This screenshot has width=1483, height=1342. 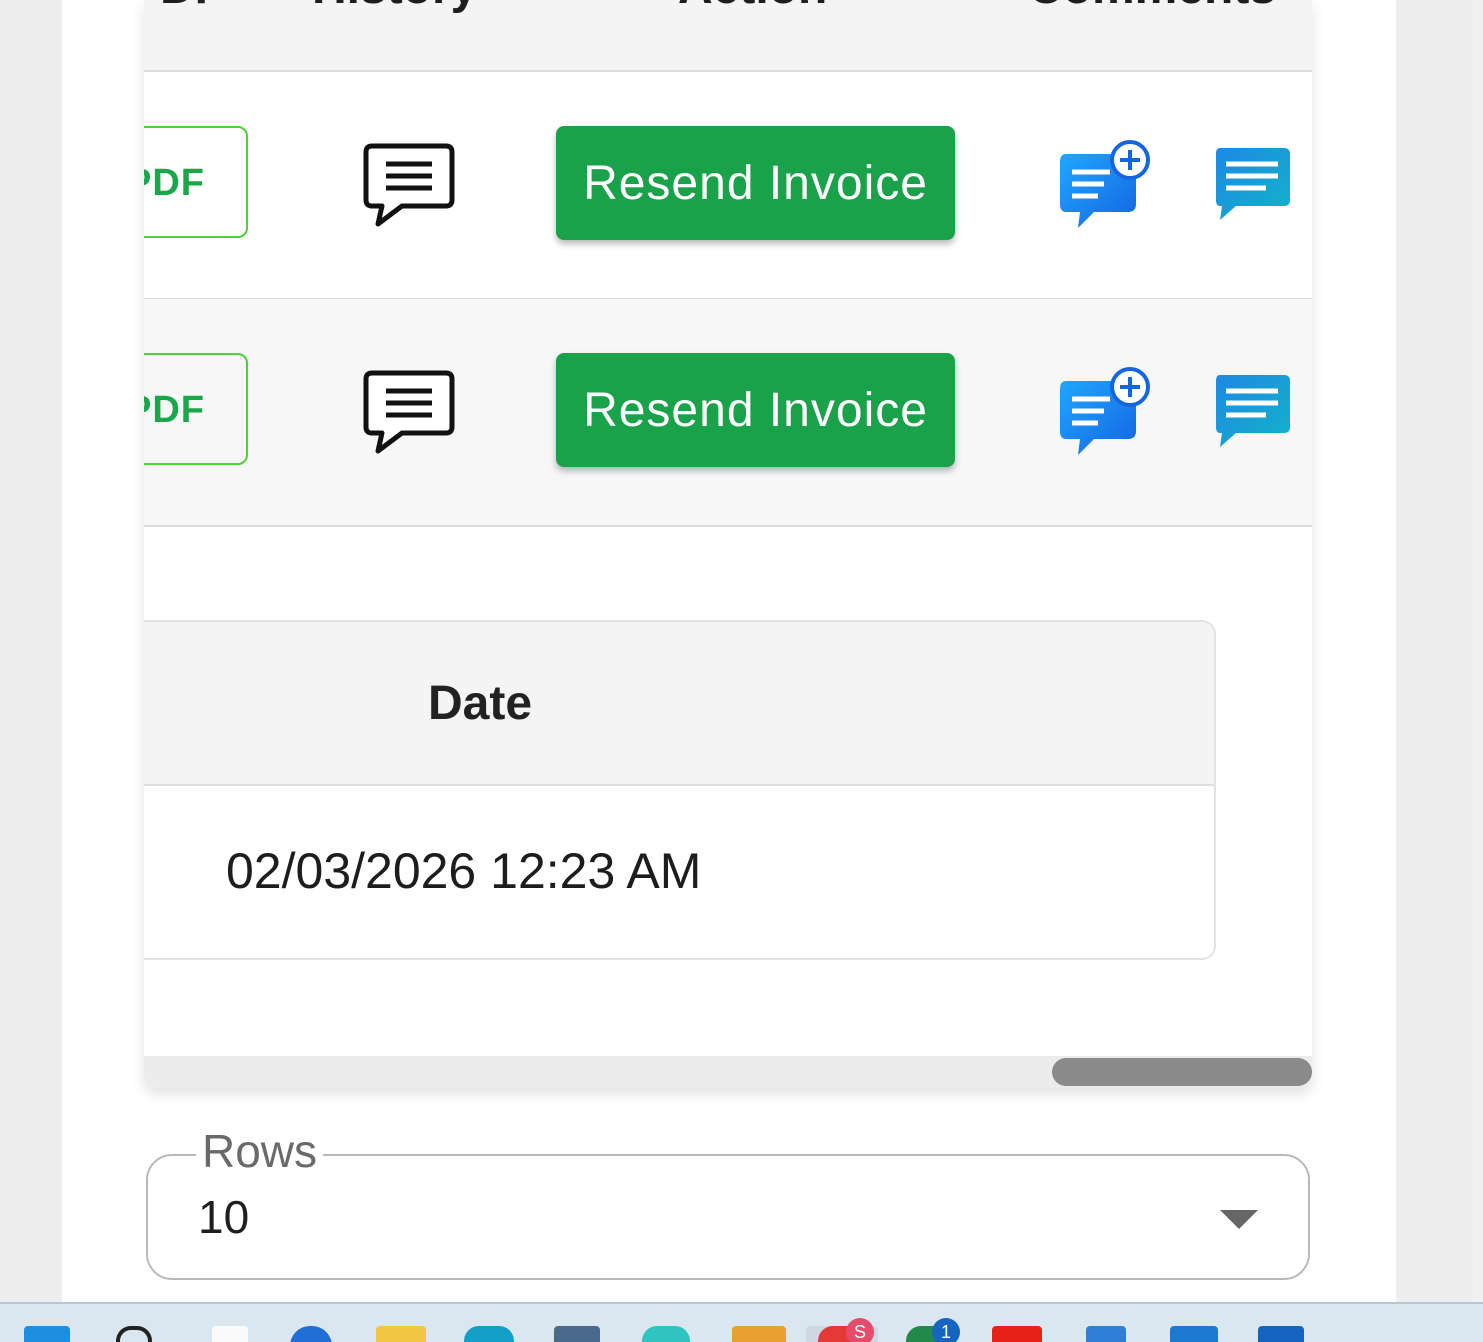 I want to click on detail-date-cell: 02/03/2026 12:23 AM, so click(x=464, y=871).